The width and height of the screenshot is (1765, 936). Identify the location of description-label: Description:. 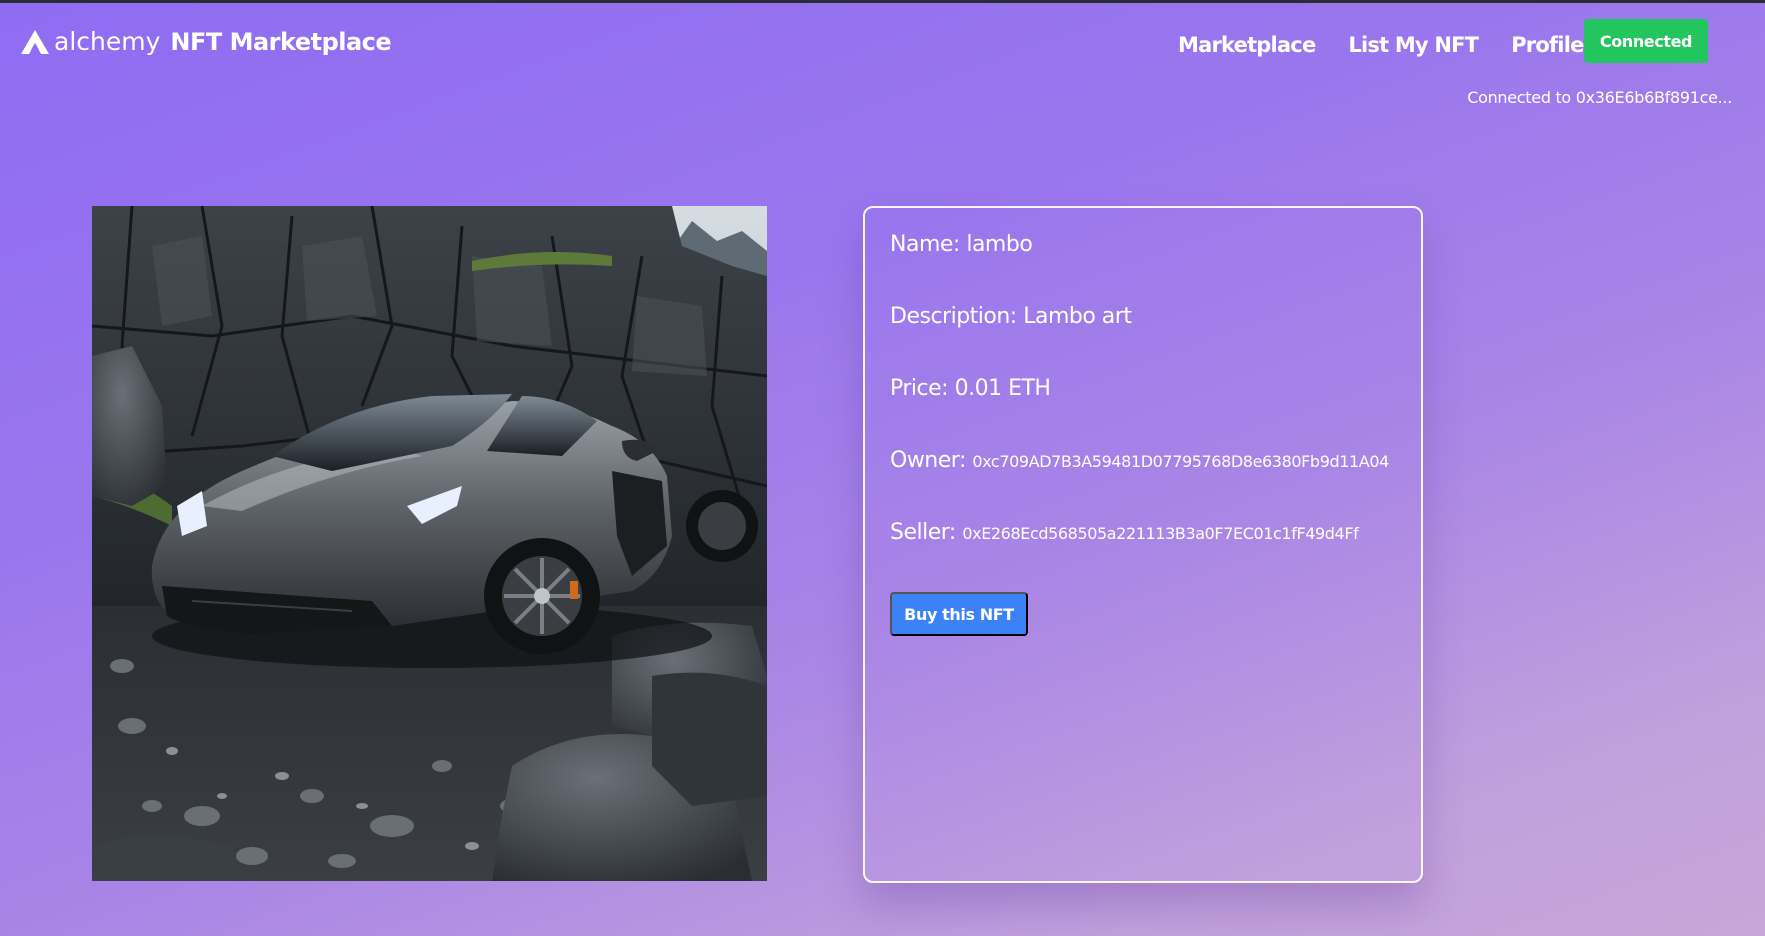
(953, 316).